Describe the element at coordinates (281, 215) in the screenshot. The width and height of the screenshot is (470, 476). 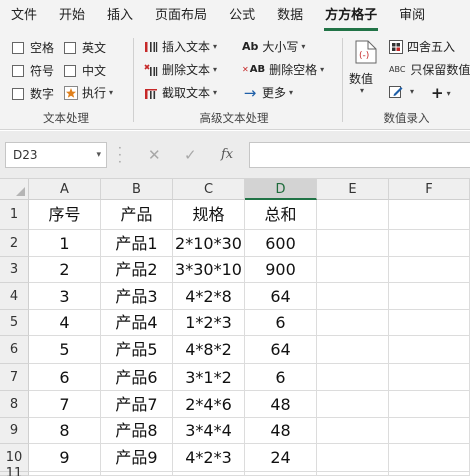
I see `cell-d1: 总和` at that location.